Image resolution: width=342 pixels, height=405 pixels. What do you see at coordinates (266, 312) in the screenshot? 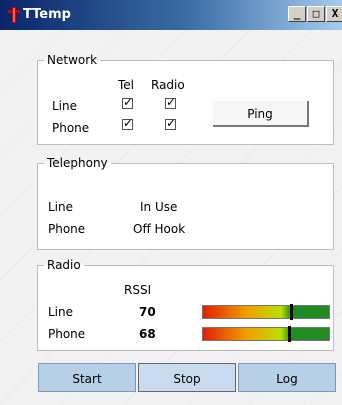
I see `line-signal-meter` at bounding box center [266, 312].